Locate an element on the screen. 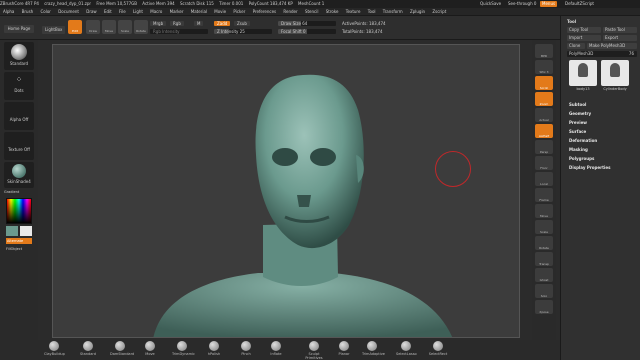 This screenshot has height=360, width=640. menu-color: Color is located at coordinates (45, 11).